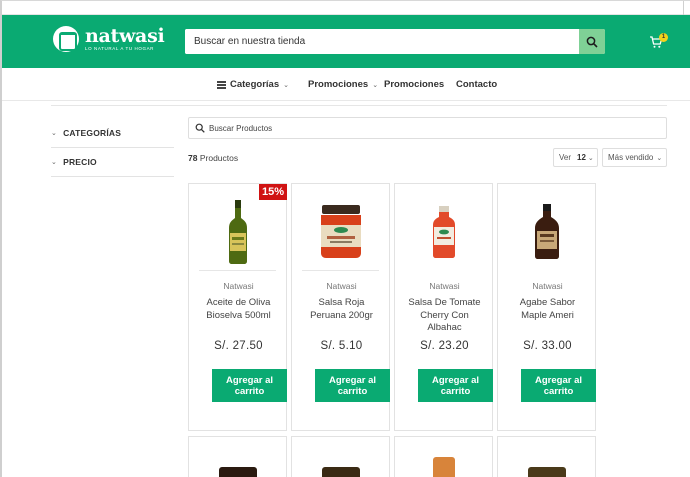 Image resolution: width=690 pixels, height=477 pixels. What do you see at coordinates (273, 192) in the screenshot?
I see `discount-badge: 15%` at bounding box center [273, 192].